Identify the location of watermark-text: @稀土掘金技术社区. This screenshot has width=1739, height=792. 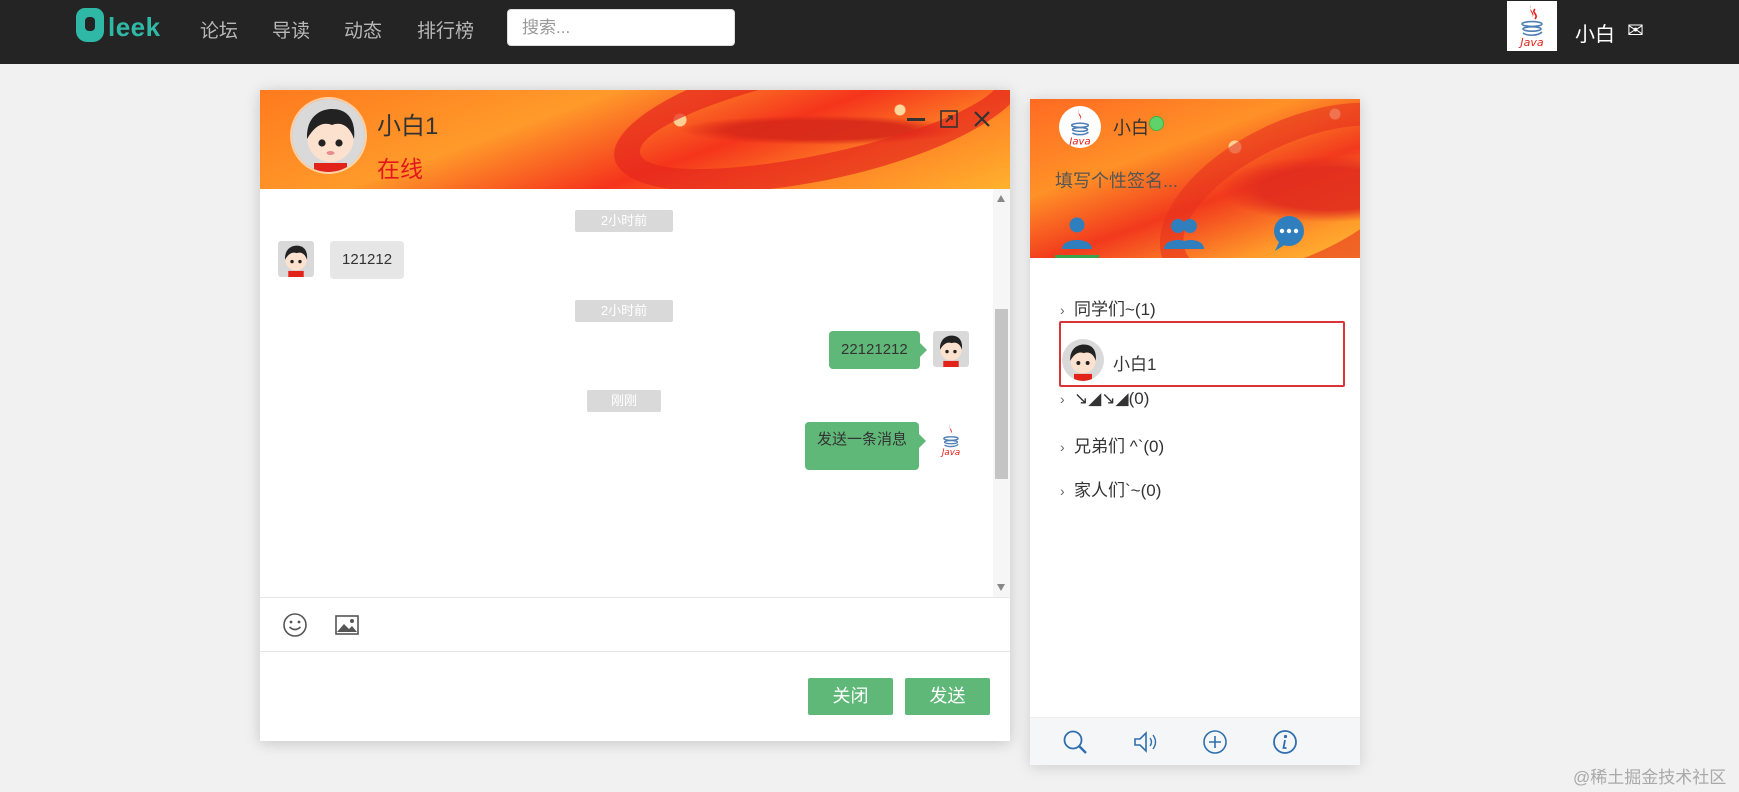
(1650, 777).